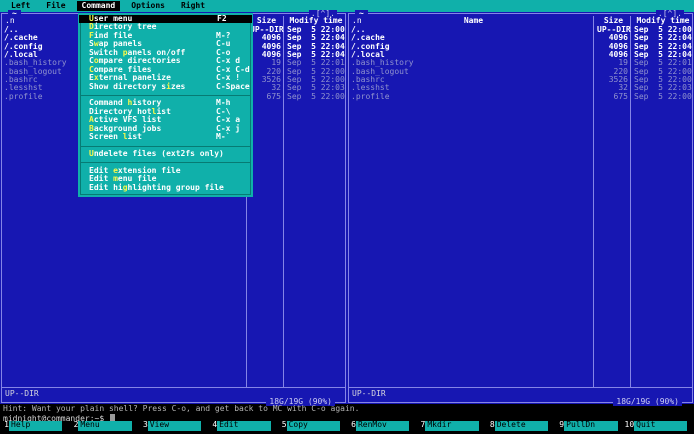 Image resolution: width=694 pixels, height=434 pixels. I want to click on fkey-number: 4, so click(215, 424).